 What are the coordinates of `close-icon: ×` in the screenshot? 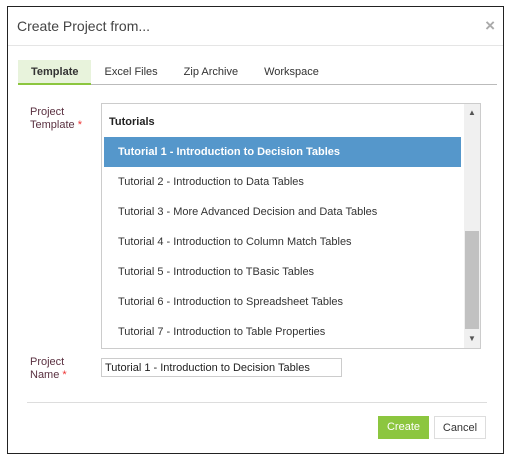 It's located at (490, 26).